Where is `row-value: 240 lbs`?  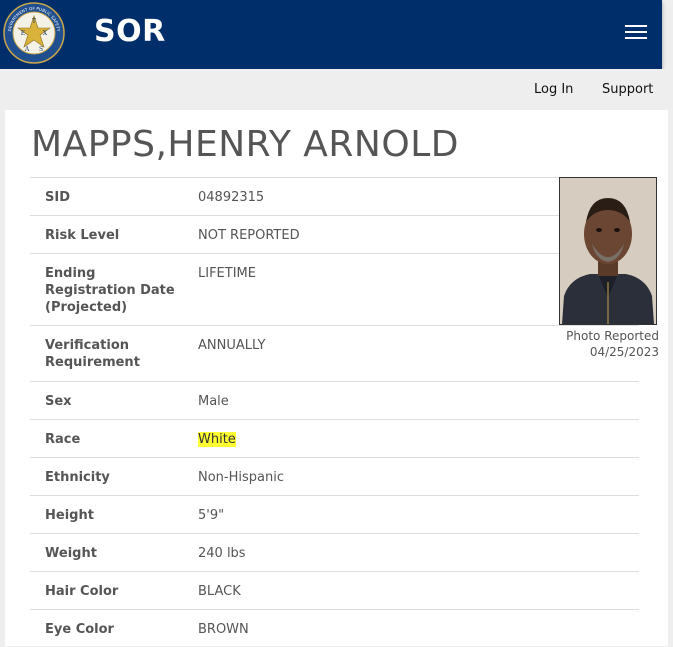
row-value: 240 lbs is located at coordinates (222, 553).